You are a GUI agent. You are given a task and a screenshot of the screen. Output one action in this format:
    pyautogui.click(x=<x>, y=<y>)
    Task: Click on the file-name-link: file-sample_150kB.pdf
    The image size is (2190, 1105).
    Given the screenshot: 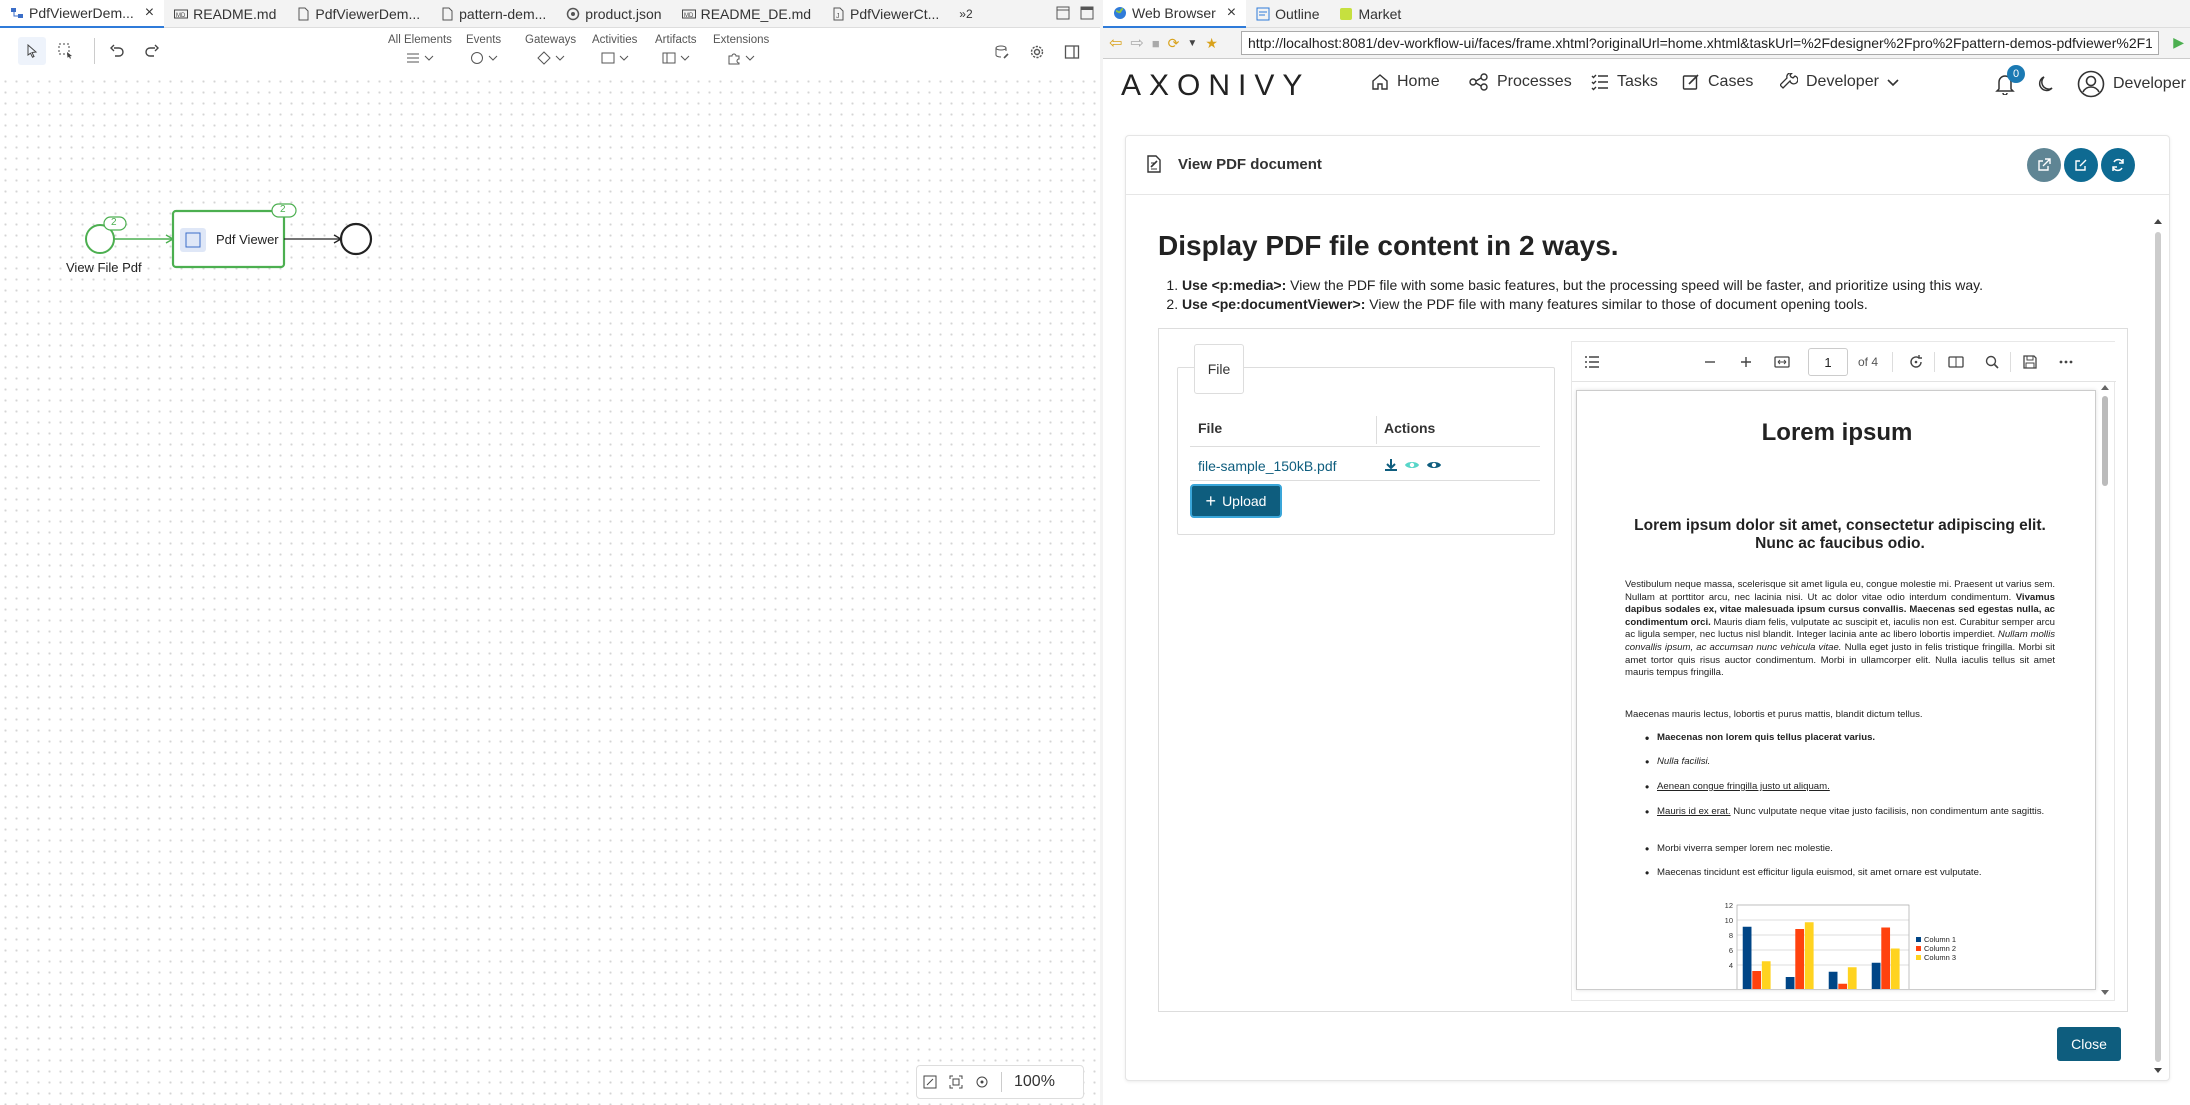 What is the action you would take?
    pyautogui.click(x=1267, y=466)
    